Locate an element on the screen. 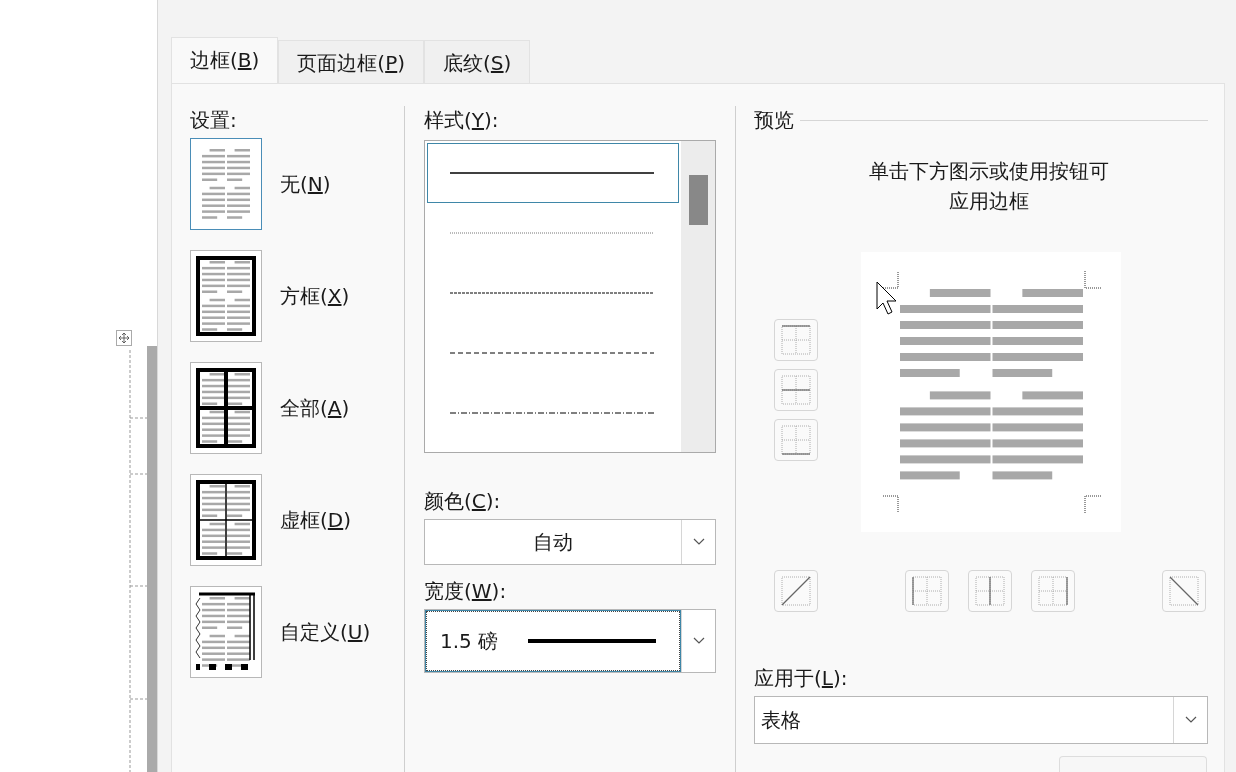  tab: 页面边框(P) is located at coordinates (351, 63).